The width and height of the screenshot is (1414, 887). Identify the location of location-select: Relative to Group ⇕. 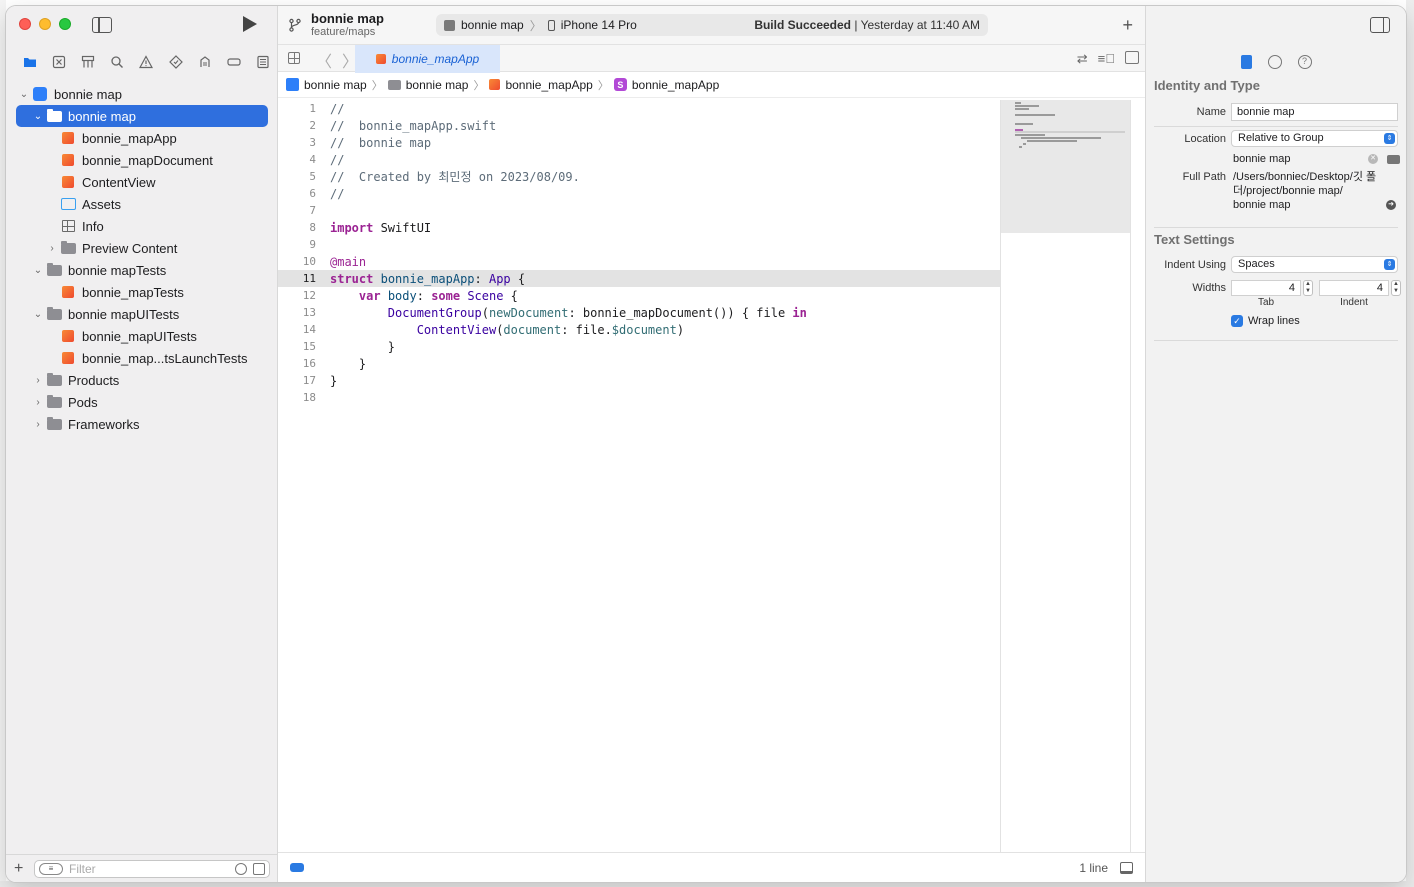
(1314, 138).